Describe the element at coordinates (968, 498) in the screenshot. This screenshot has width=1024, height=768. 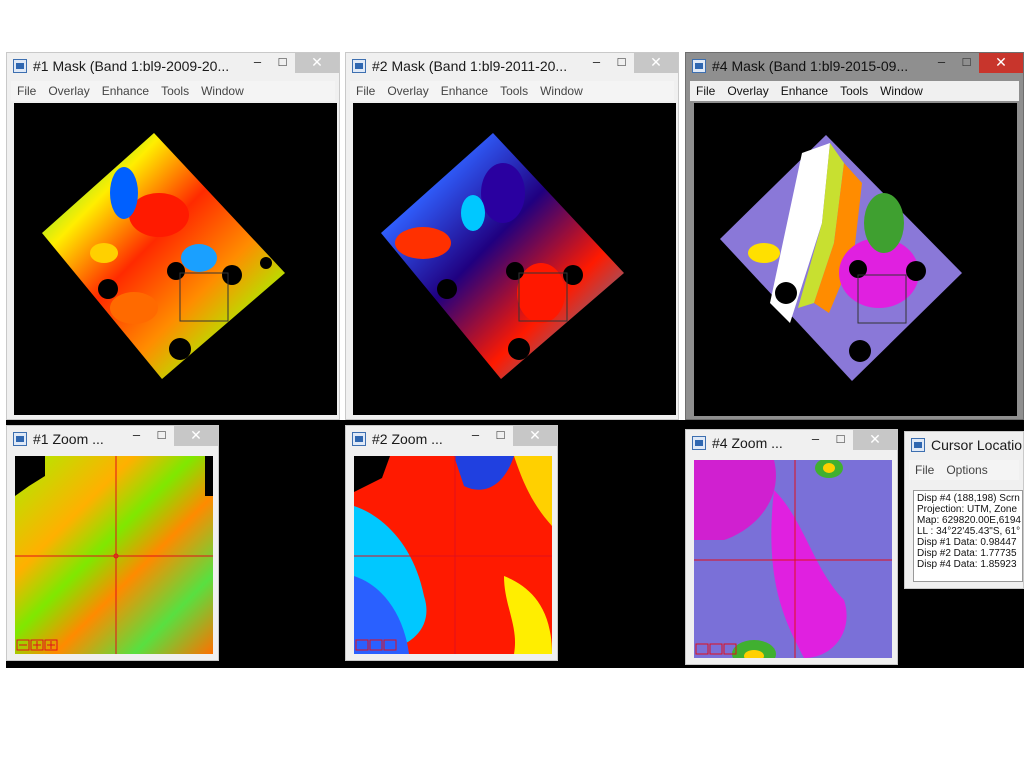
I see `info-line: Disp #4 (188,198) Scrn` at that location.